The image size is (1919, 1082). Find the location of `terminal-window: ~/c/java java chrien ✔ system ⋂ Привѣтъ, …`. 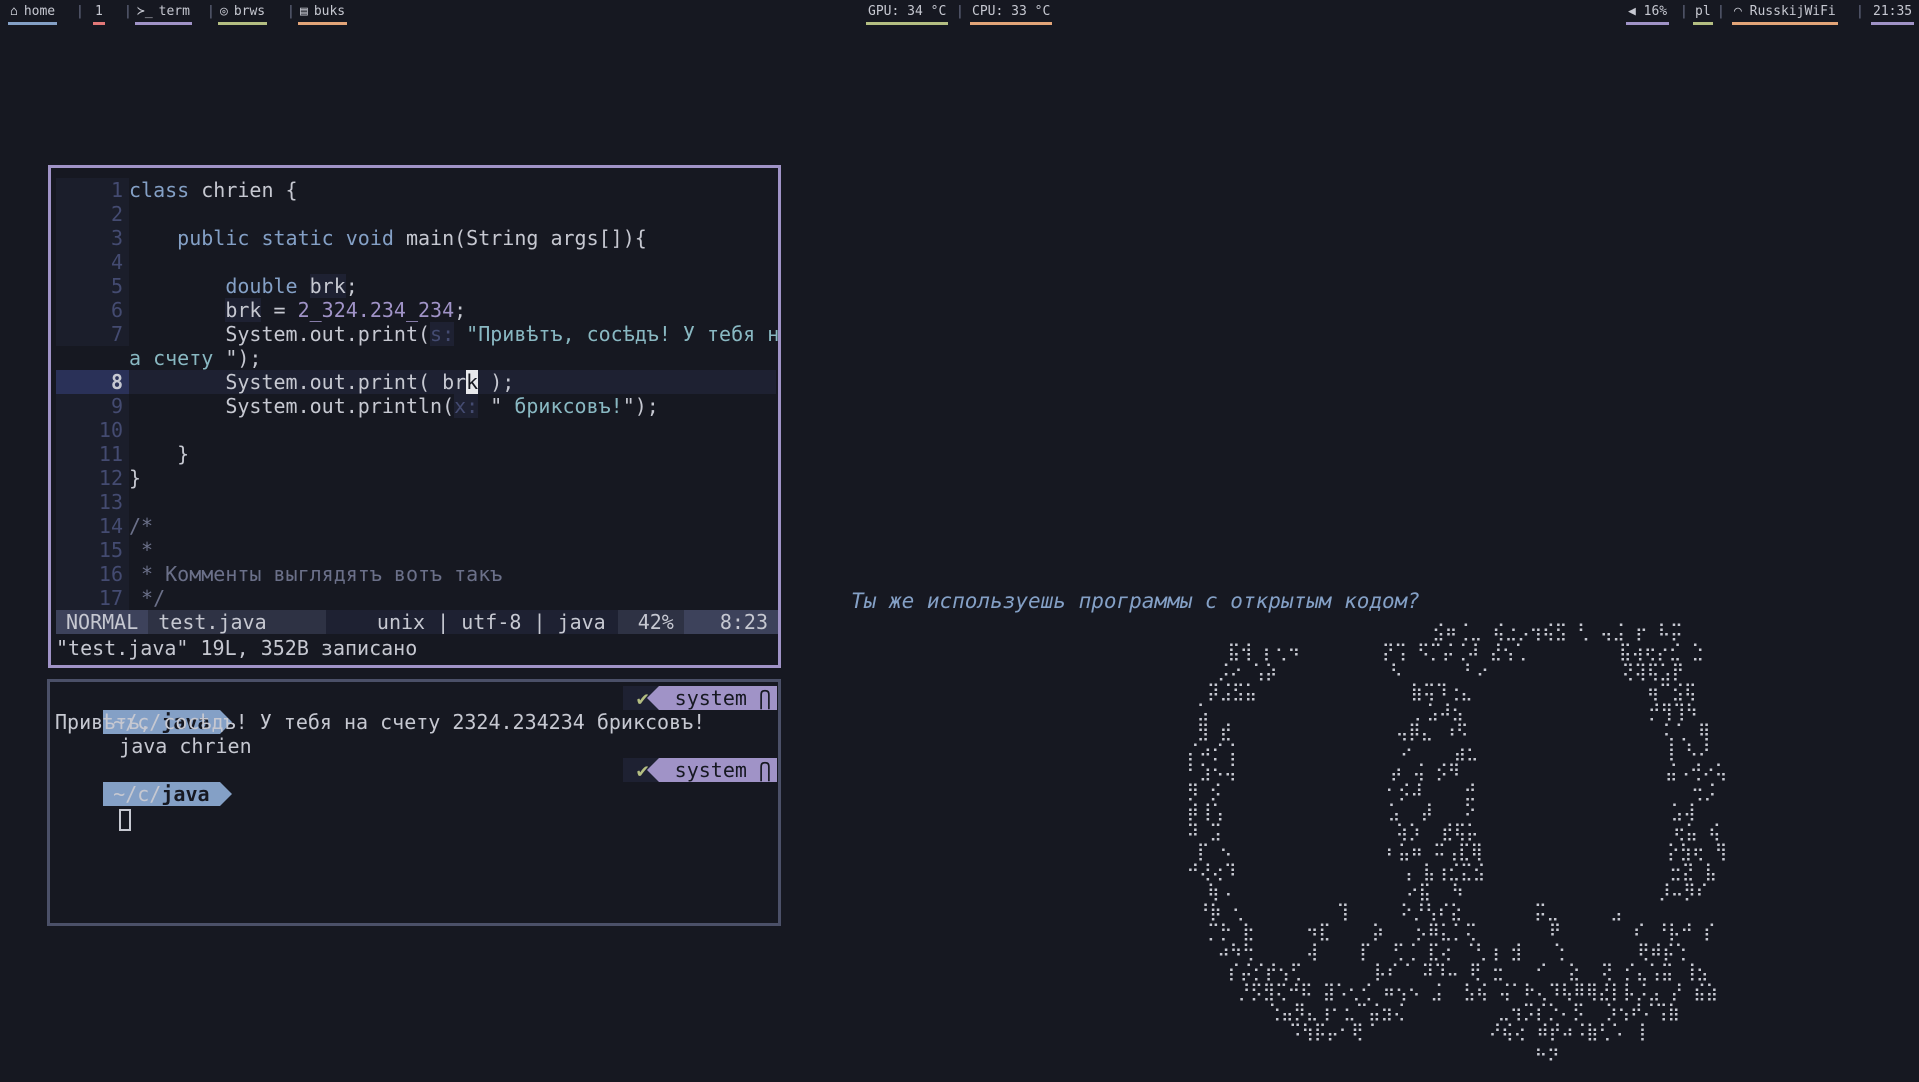

terminal-window: ~/c/java java chrien ✔ system ⋂ Привѣтъ, … is located at coordinates (414, 802).